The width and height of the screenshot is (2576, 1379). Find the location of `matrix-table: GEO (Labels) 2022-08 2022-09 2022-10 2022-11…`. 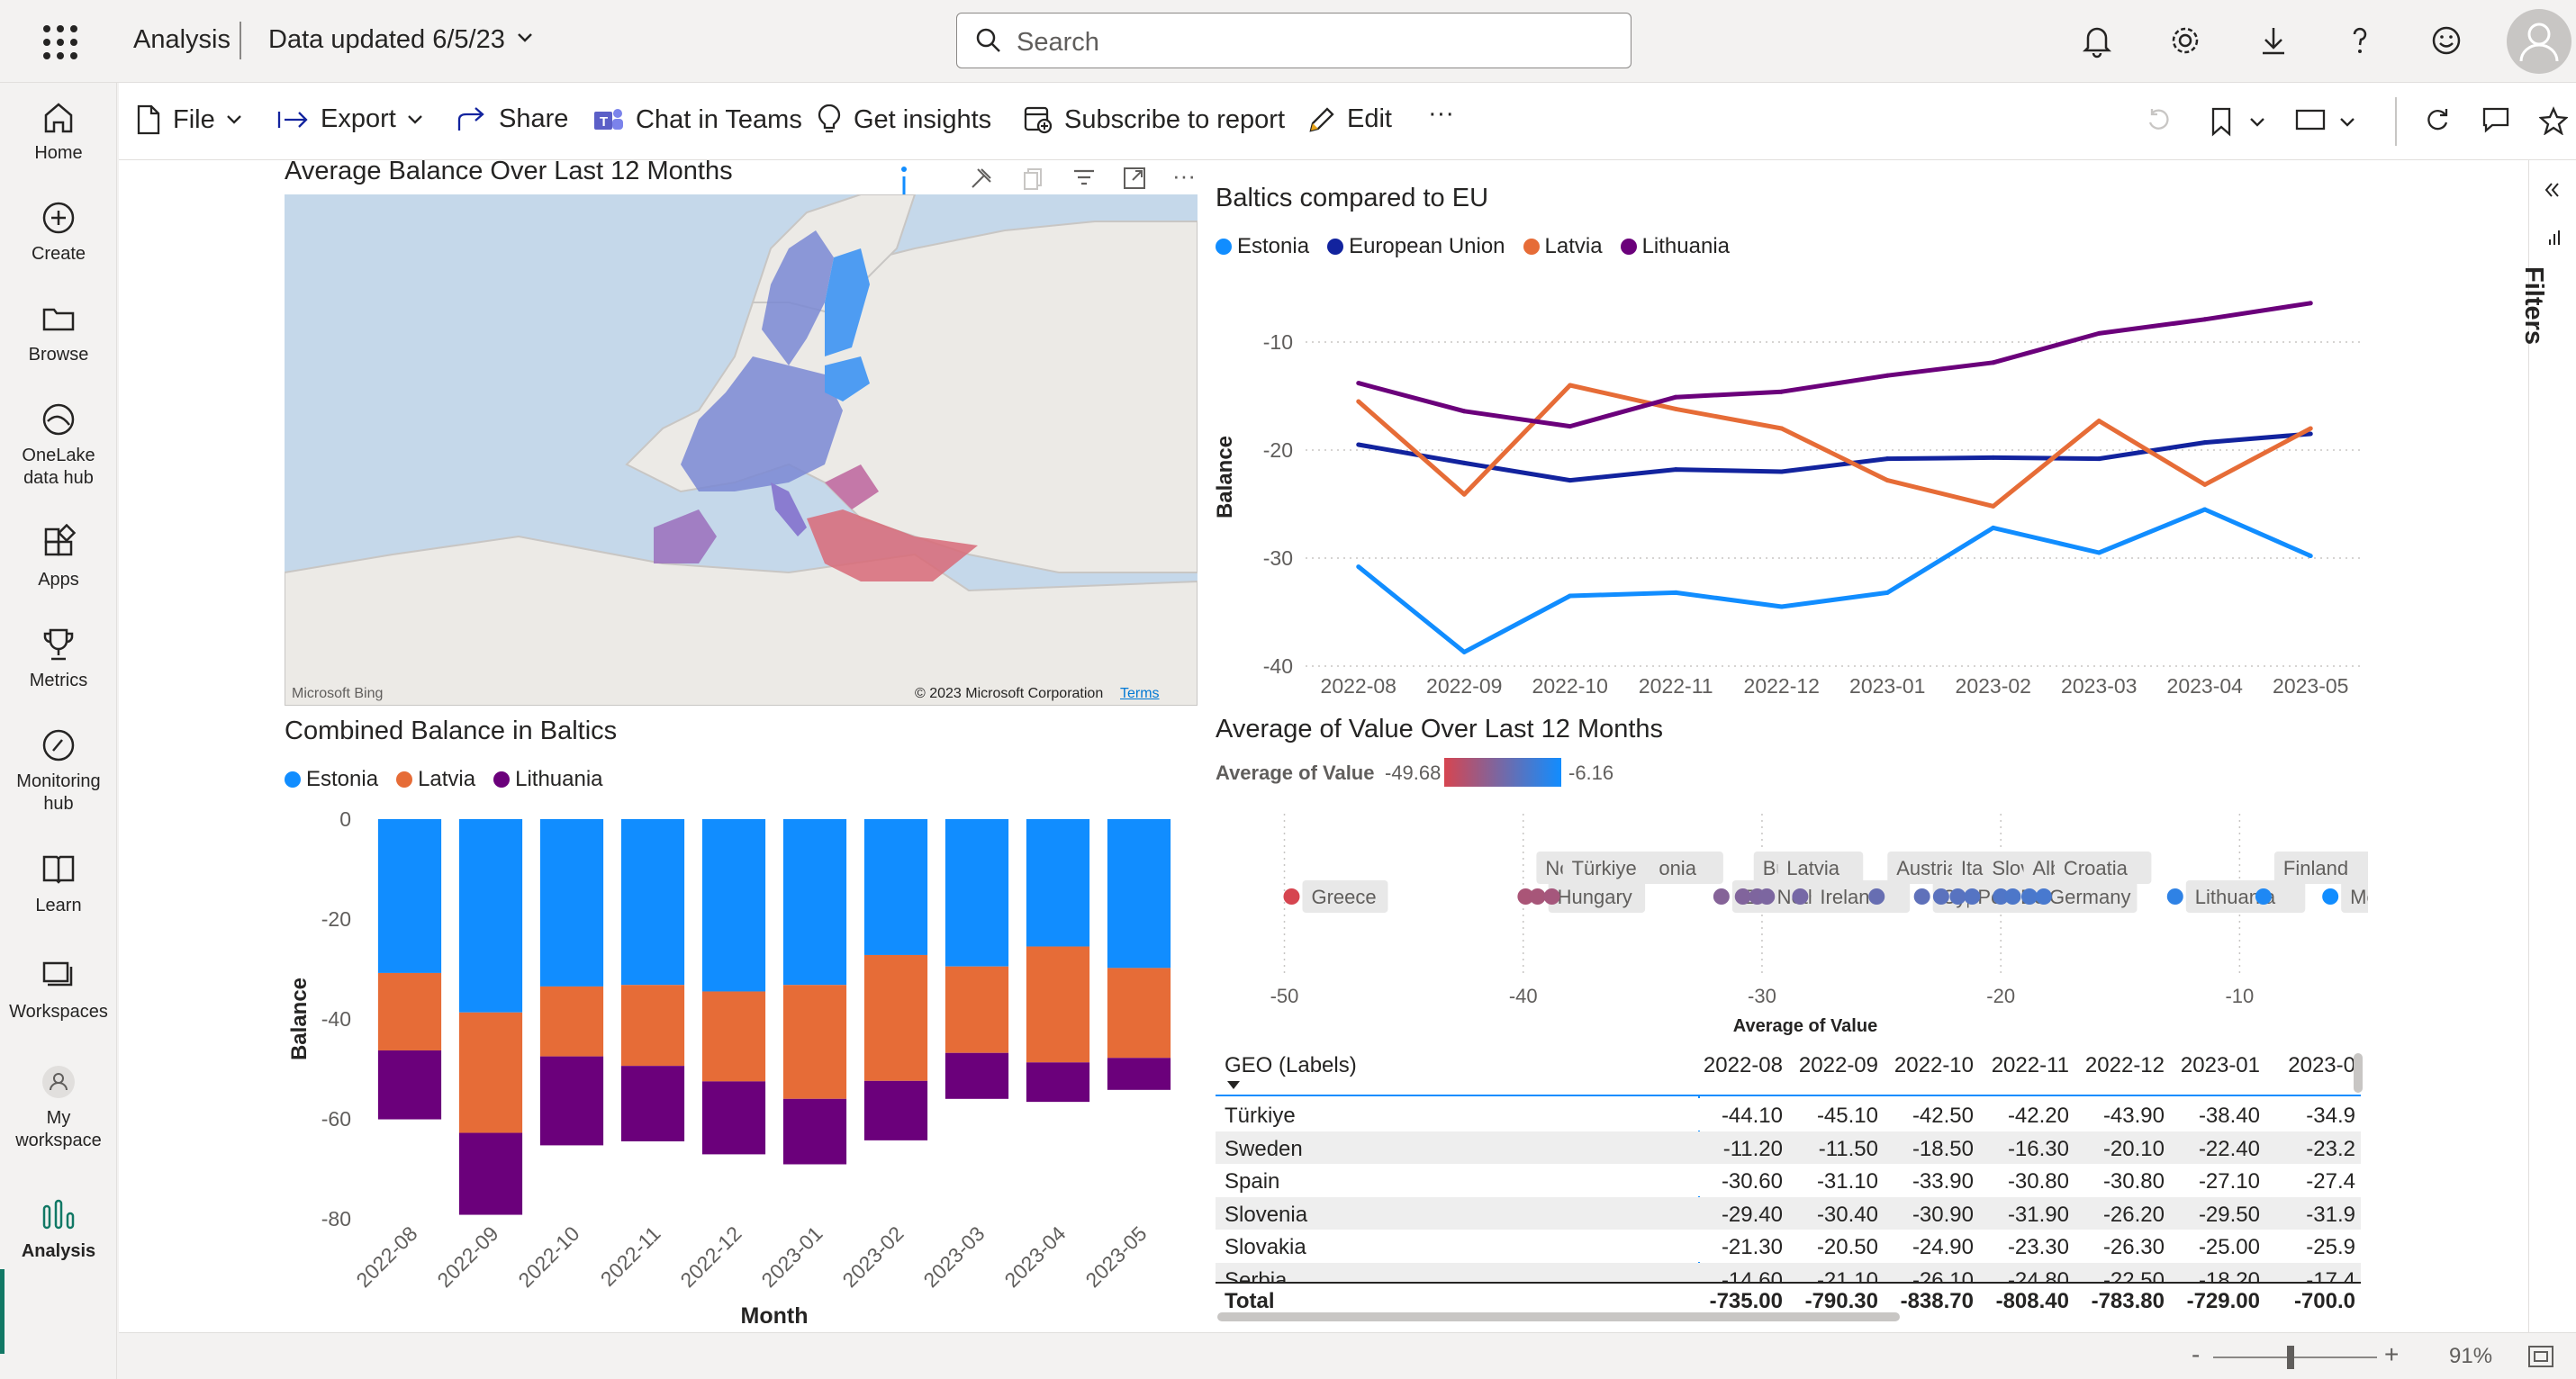

matrix-table: GEO (Labels) 2022-08 2022-09 2022-10 2022-11… is located at coordinates (1788, 1179).